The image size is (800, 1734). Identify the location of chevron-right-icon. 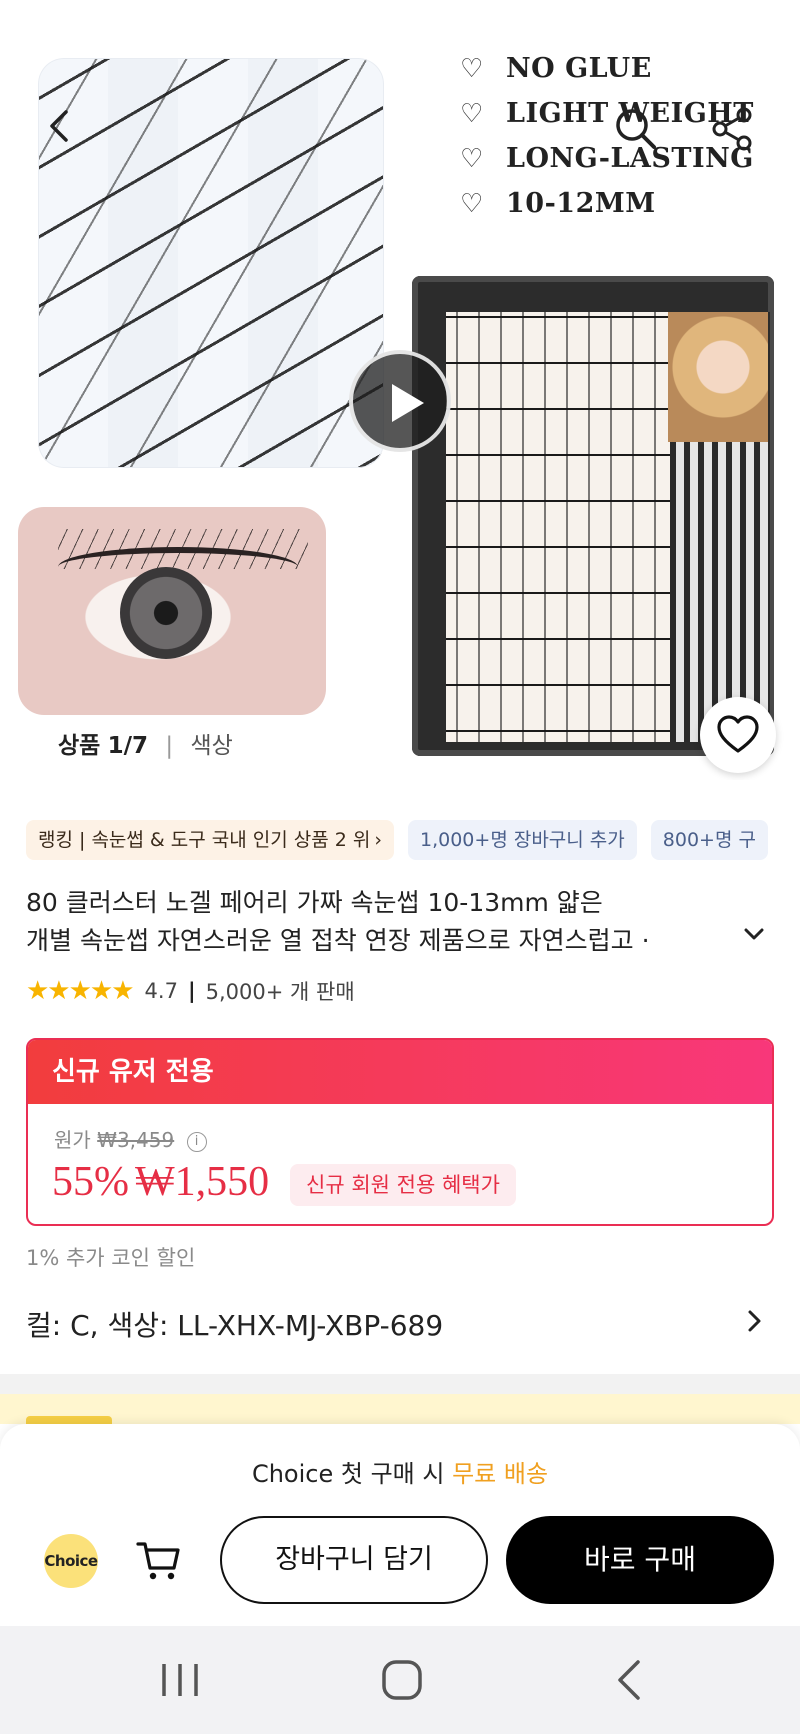
(755, 1324).